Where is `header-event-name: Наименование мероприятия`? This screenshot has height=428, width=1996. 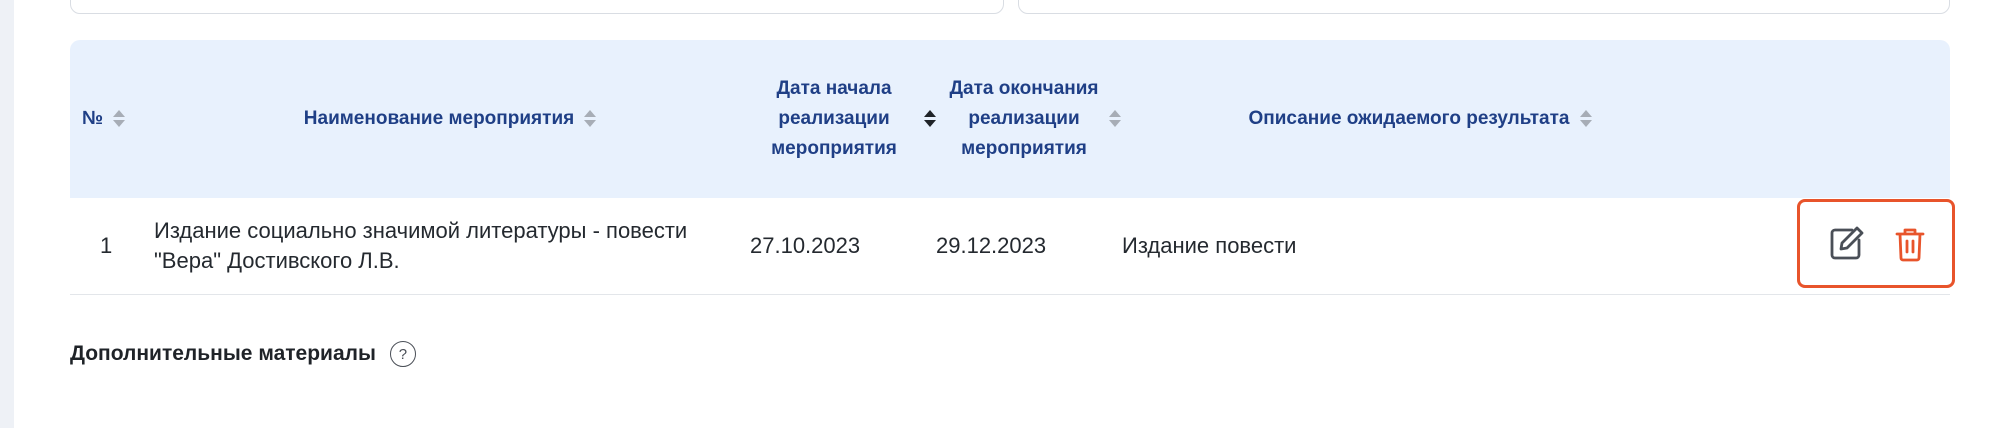 header-event-name: Наименование мероприятия is located at coordinates (450, 119).